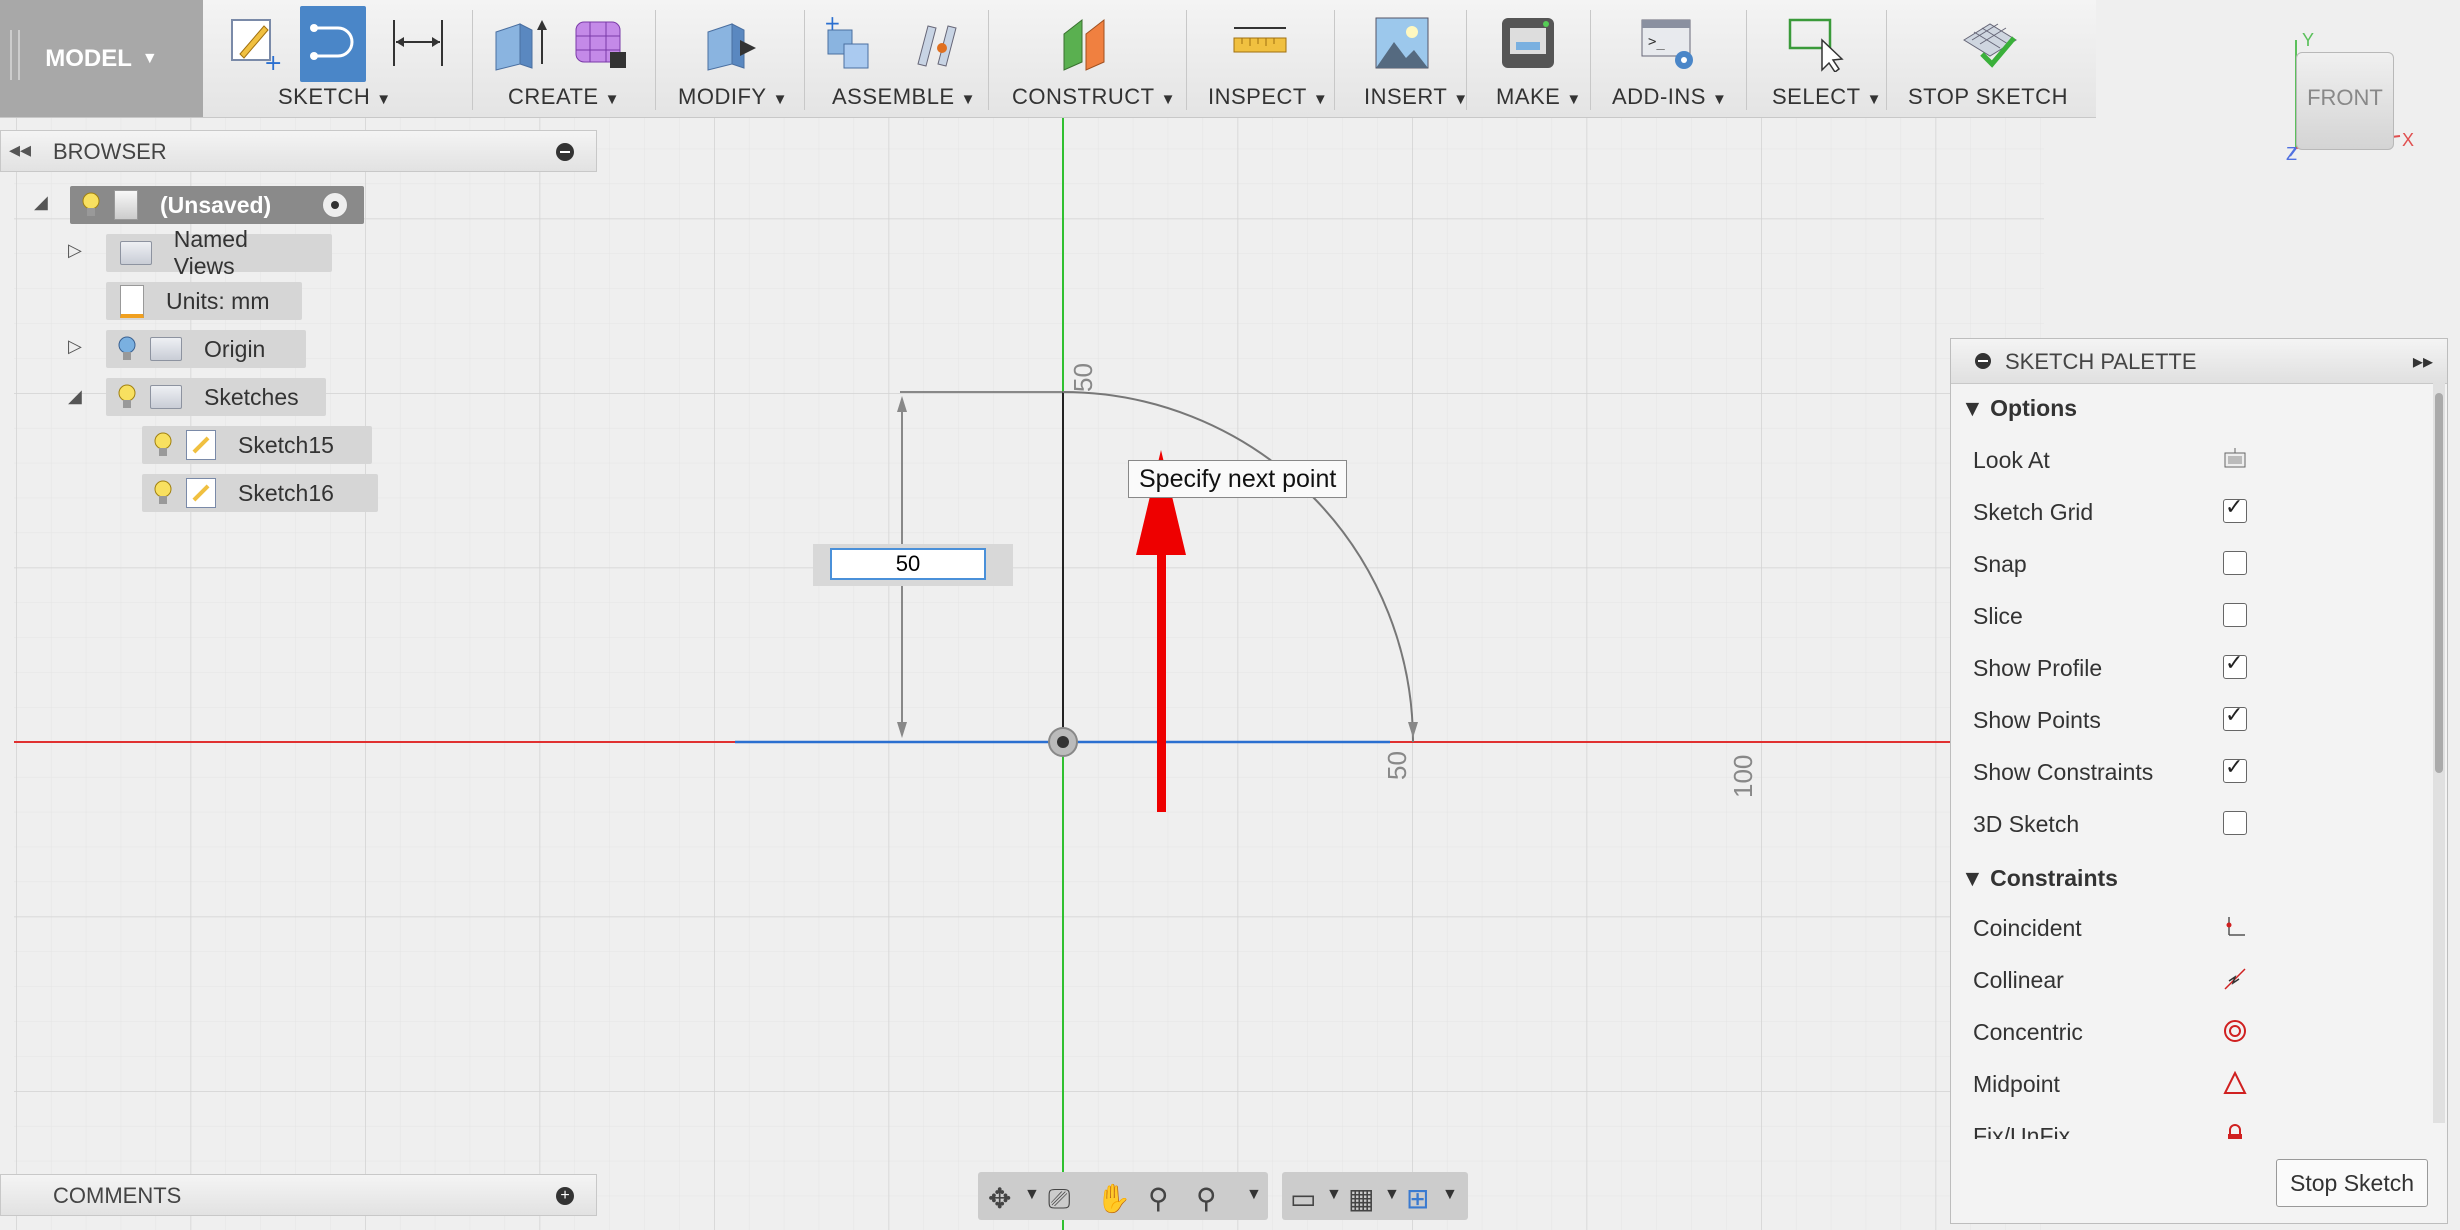 Image resolution: width=2460 pixels, height=1230 pixels. Describe the element at coordinates (1113, 1198) in the screenshot. I see `pan-icon: ✋` at that location.